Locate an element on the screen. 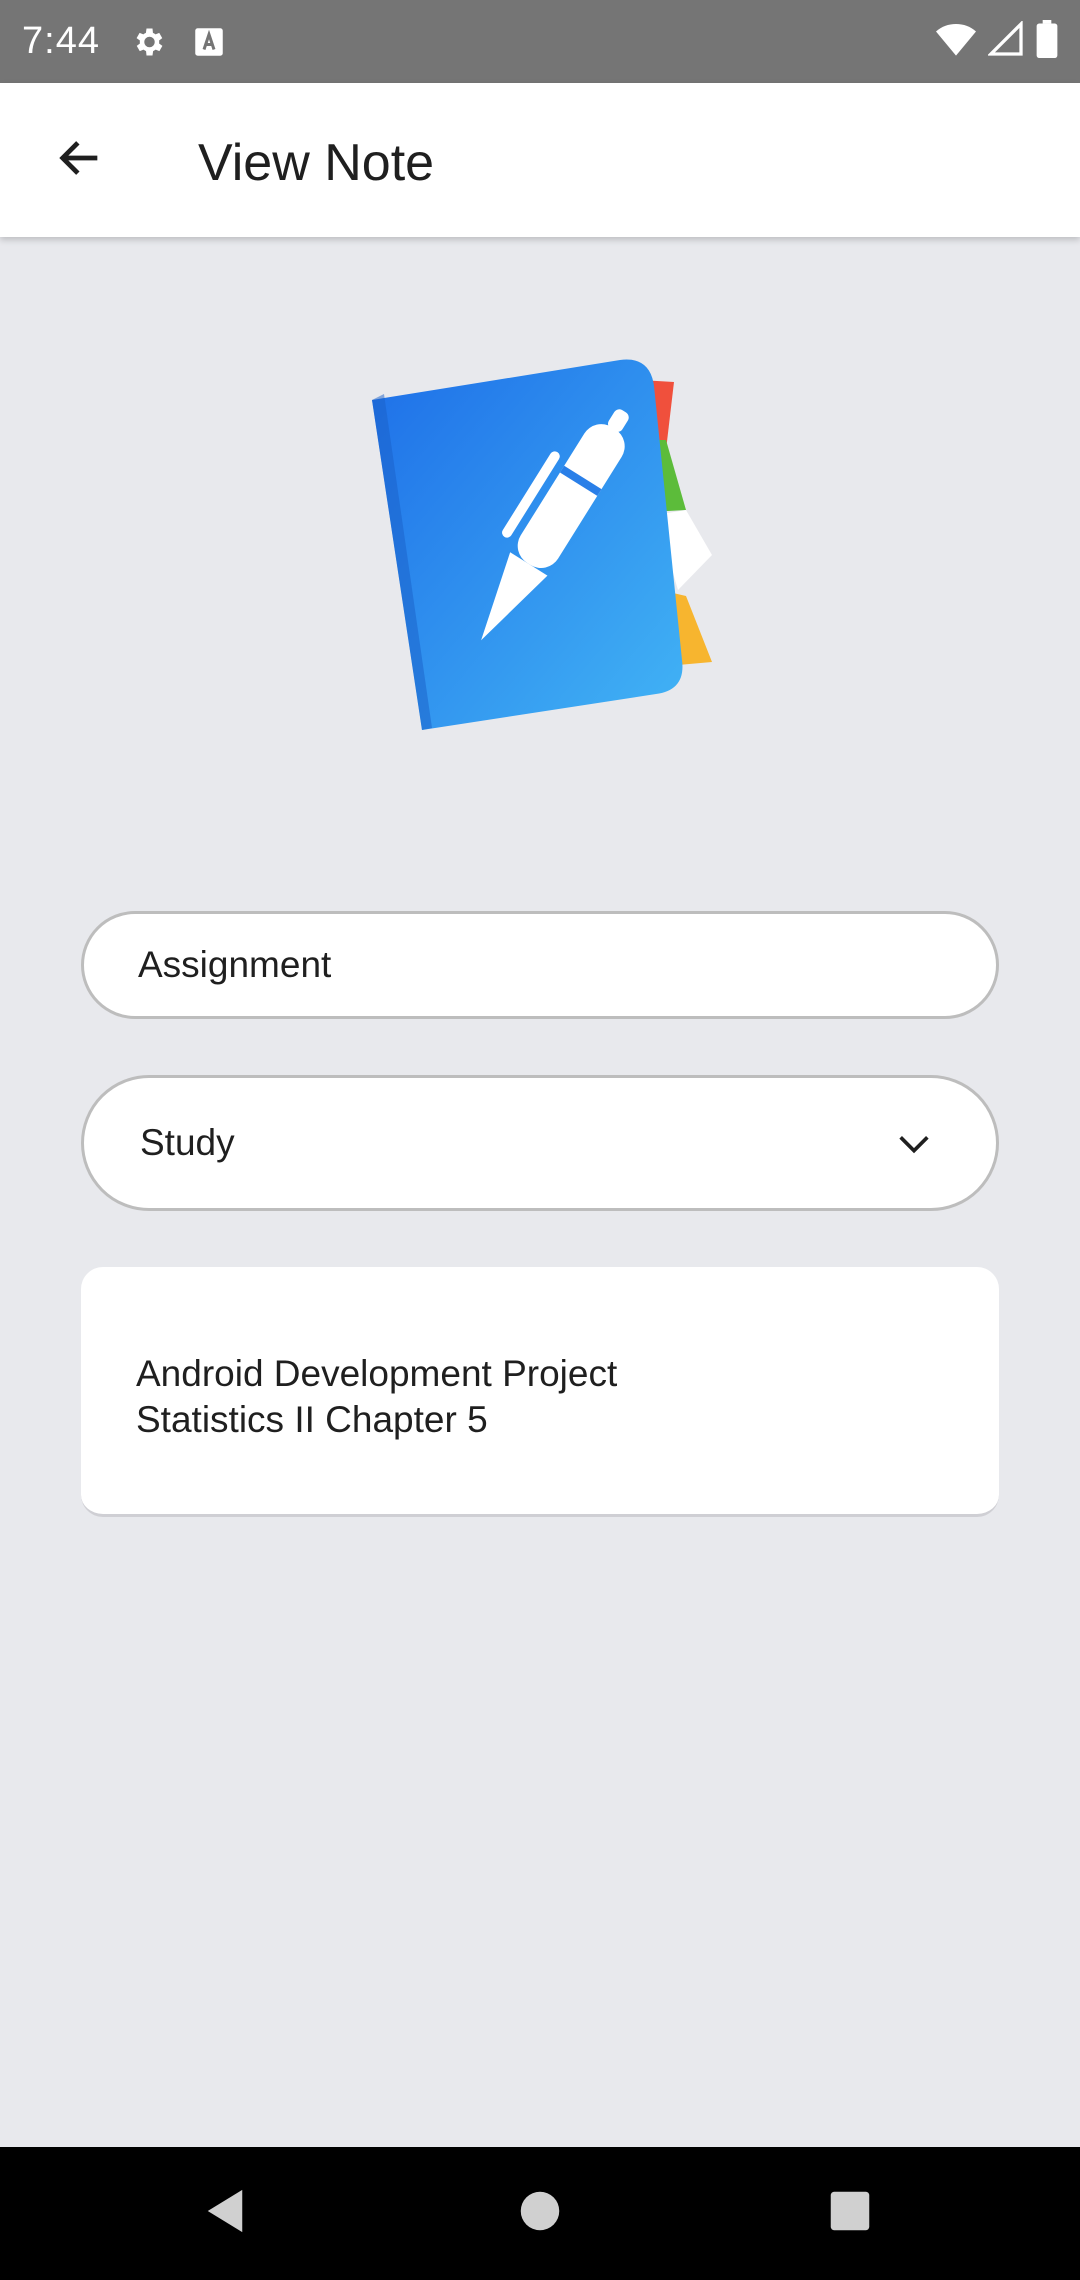 This screenshot has width=1080, height=2280. arrow-back-icon is located at coordinates (80, 160).